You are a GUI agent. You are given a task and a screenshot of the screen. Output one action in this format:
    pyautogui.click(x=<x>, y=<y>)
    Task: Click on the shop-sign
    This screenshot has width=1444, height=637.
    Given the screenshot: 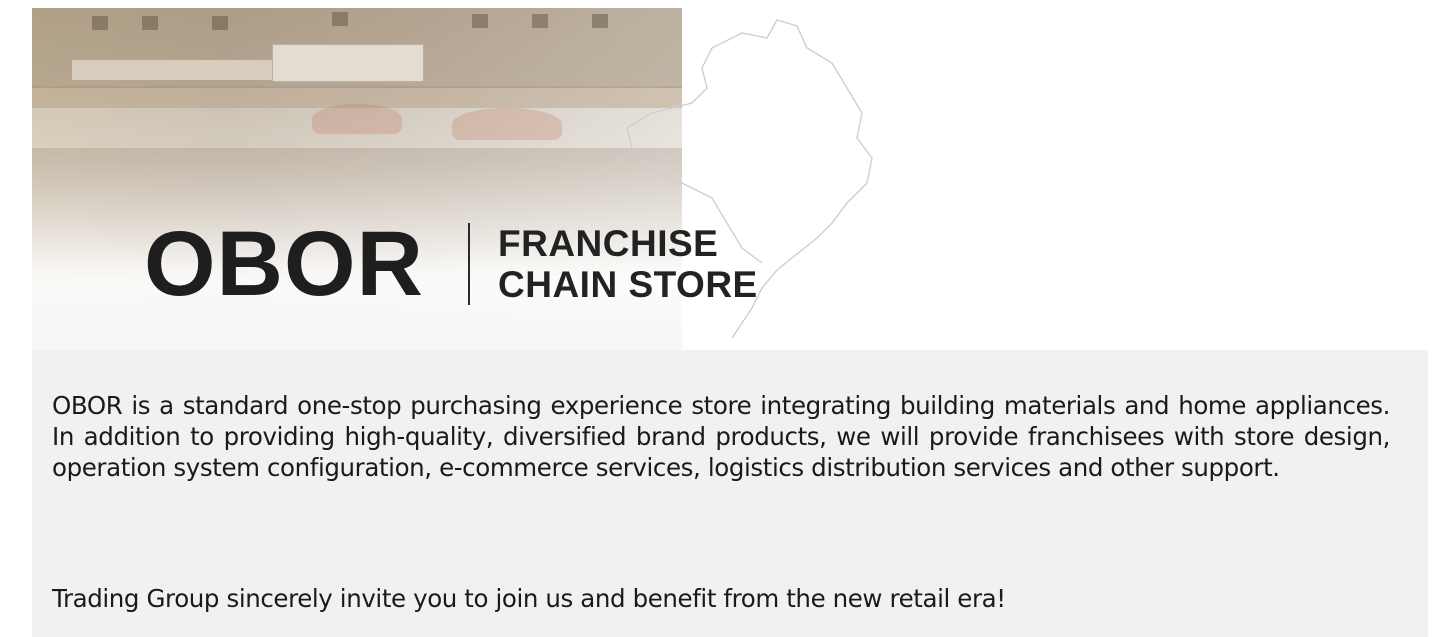 What is the action you would take?
    pyautogui.click(x=172, y=70)
    